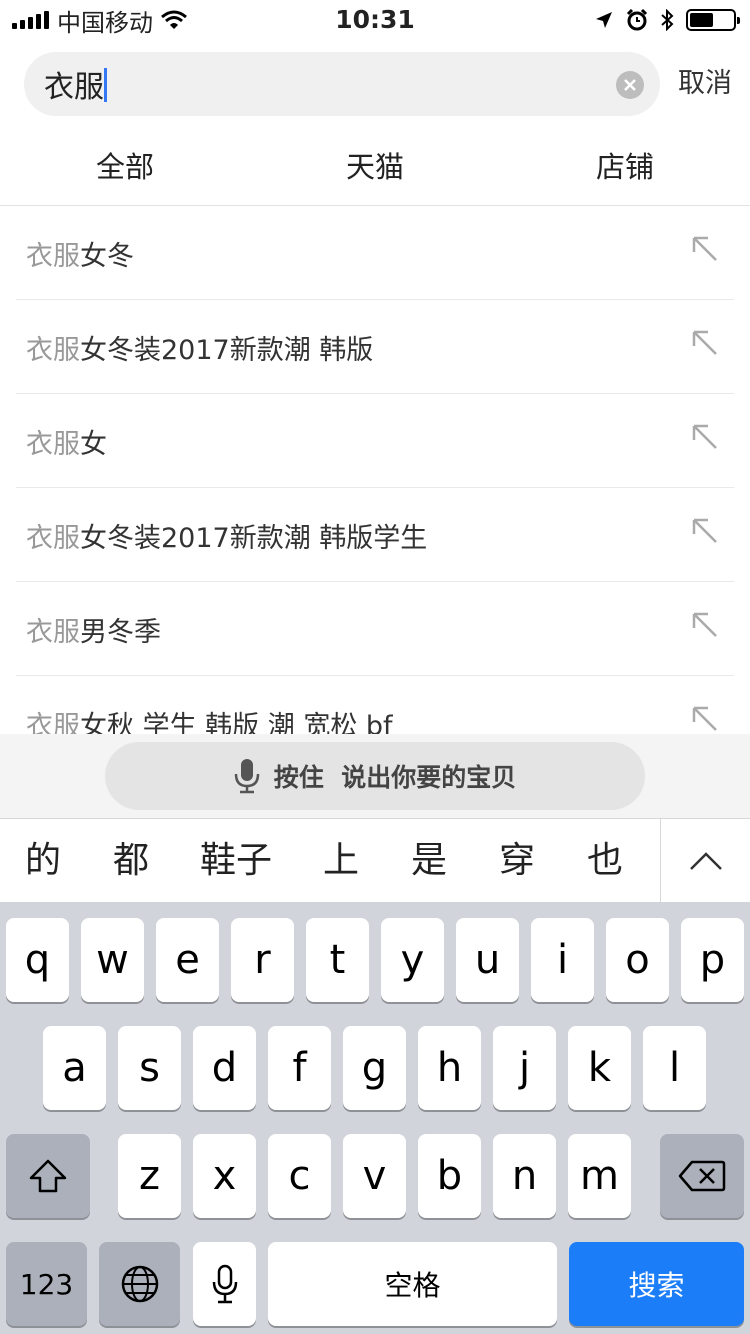 This screenshot has height=1334, width=750. I want to click on suggestion-text: 衣服女, so click(66, 441).